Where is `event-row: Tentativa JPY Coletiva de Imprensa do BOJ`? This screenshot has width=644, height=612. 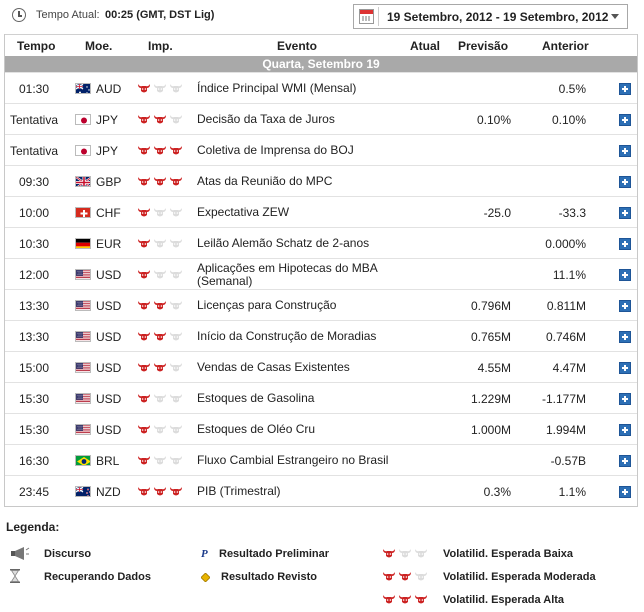
event-row: Tentativa JPY Coletiva de Imprensa do BOJ is located at coordinates (321, 149).